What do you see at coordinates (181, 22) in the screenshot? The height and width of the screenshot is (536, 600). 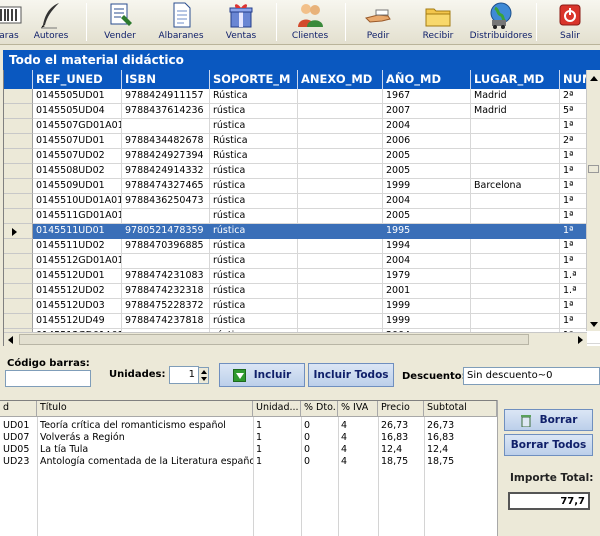 I see `toolbar-button-albaranes: Albaranes` at bounding box center [181, 22].